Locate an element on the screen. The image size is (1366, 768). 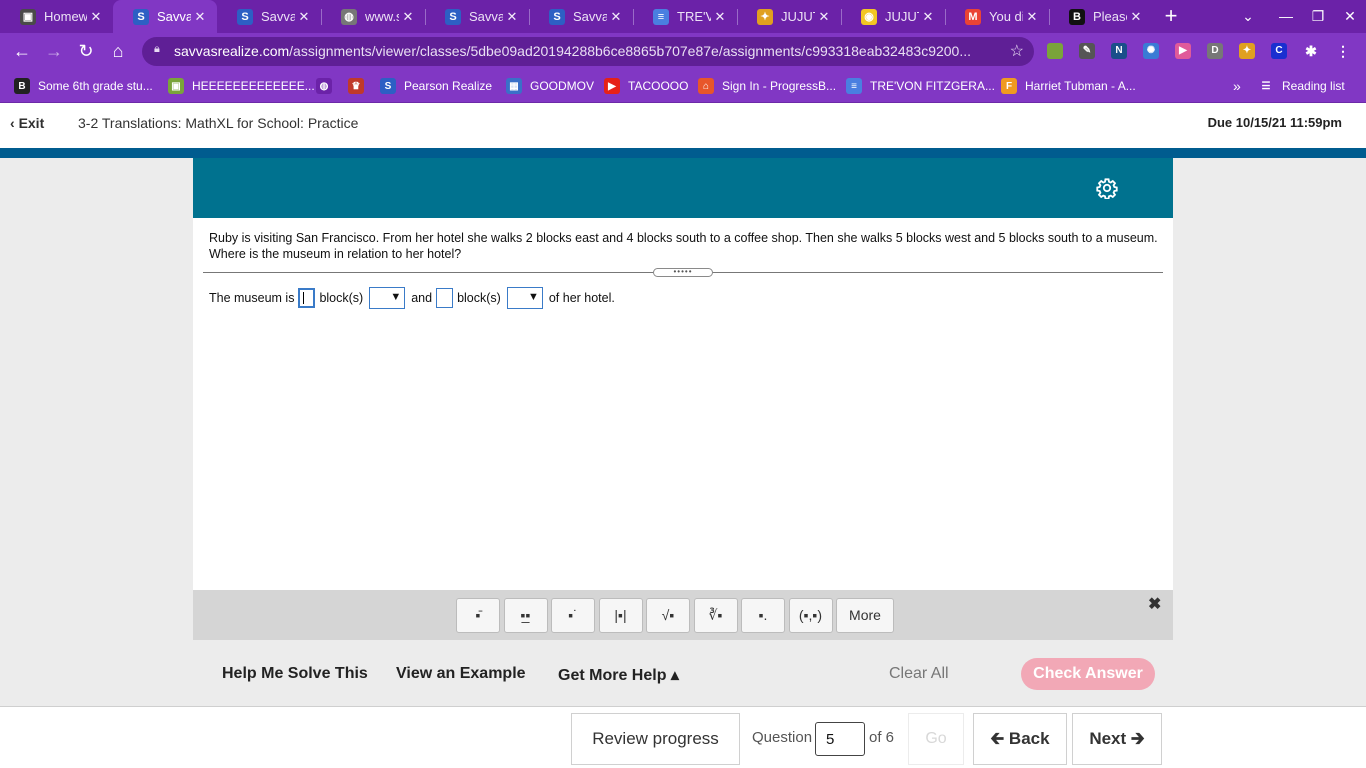
bookmark-item: ▶ TACOOOO is located at coordinates (646, 86).